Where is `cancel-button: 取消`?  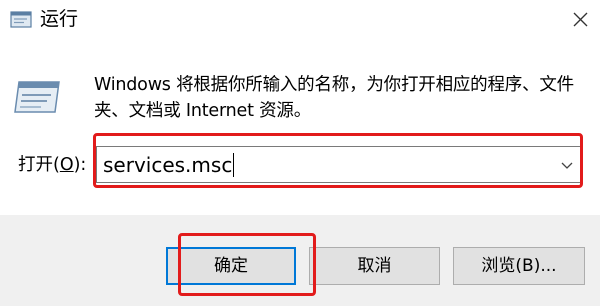
cancel-button: 取消 is located at coordinates (374, 266).